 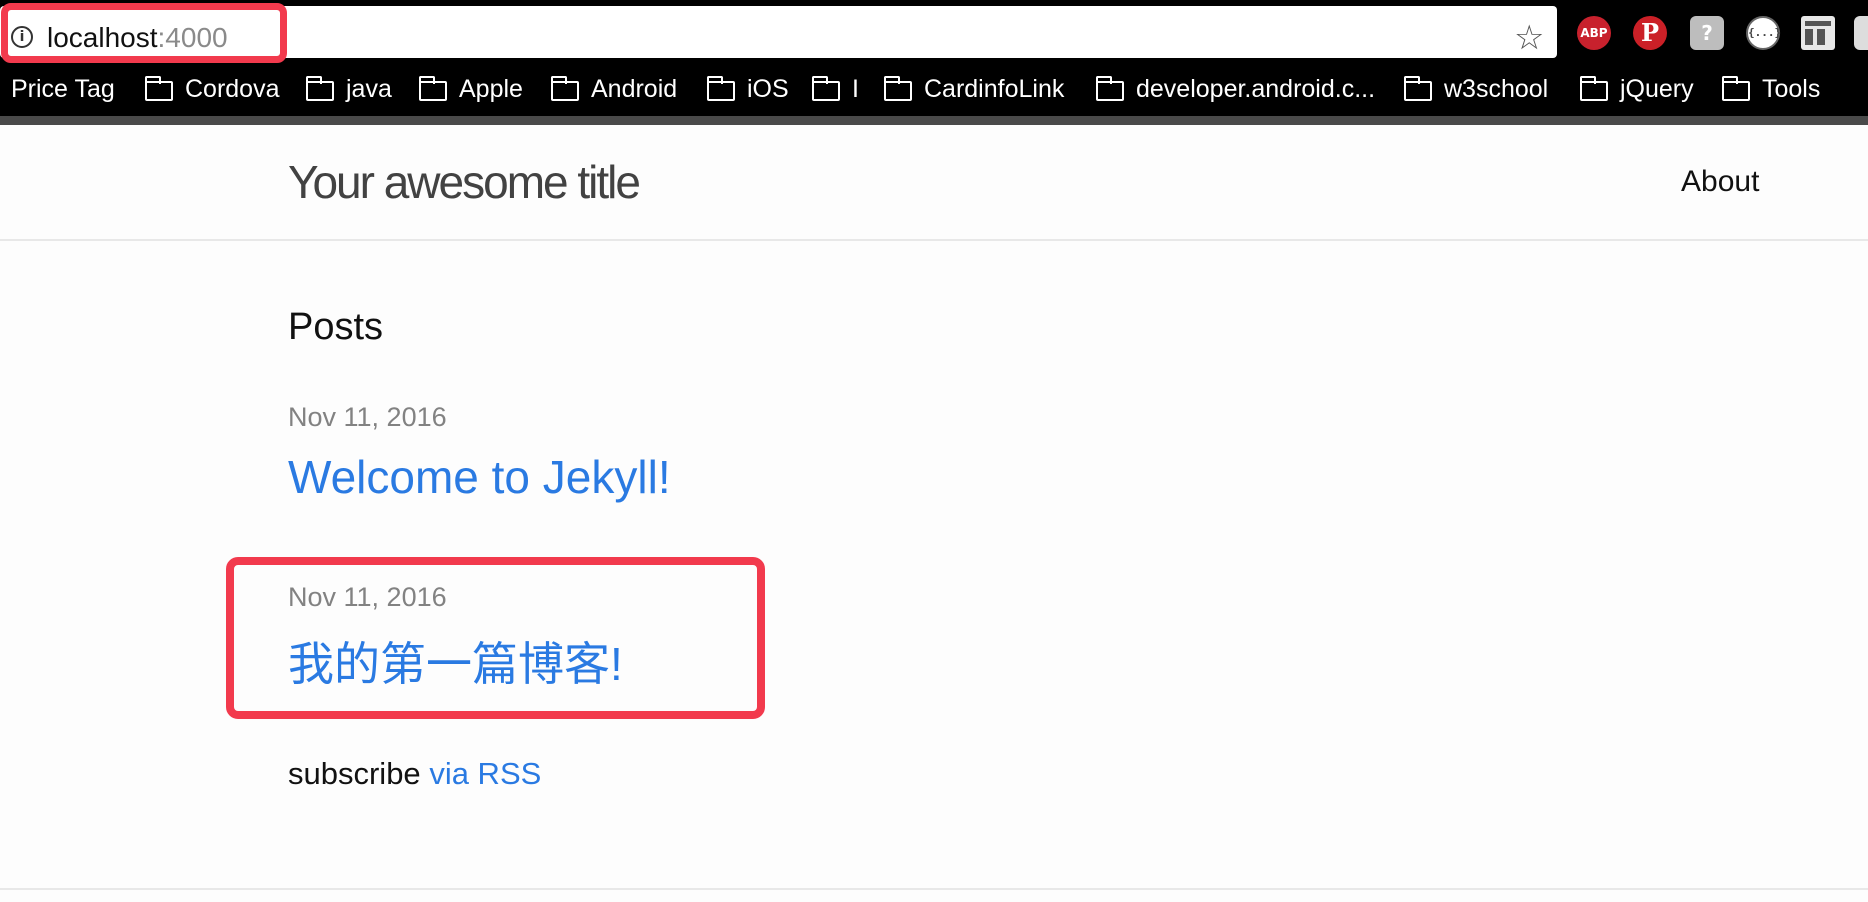 What do you see at coordinates (934, 183) in the screenshot?
I see `site-header: Your awesome title About` at bounding box center [934, 183].